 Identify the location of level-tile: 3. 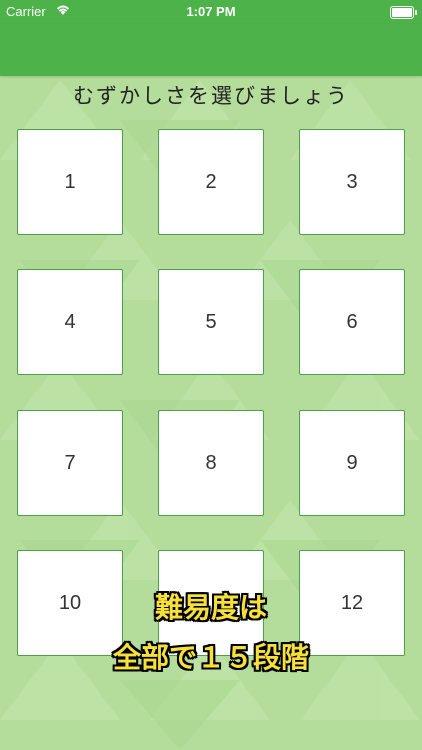
(352, 182).